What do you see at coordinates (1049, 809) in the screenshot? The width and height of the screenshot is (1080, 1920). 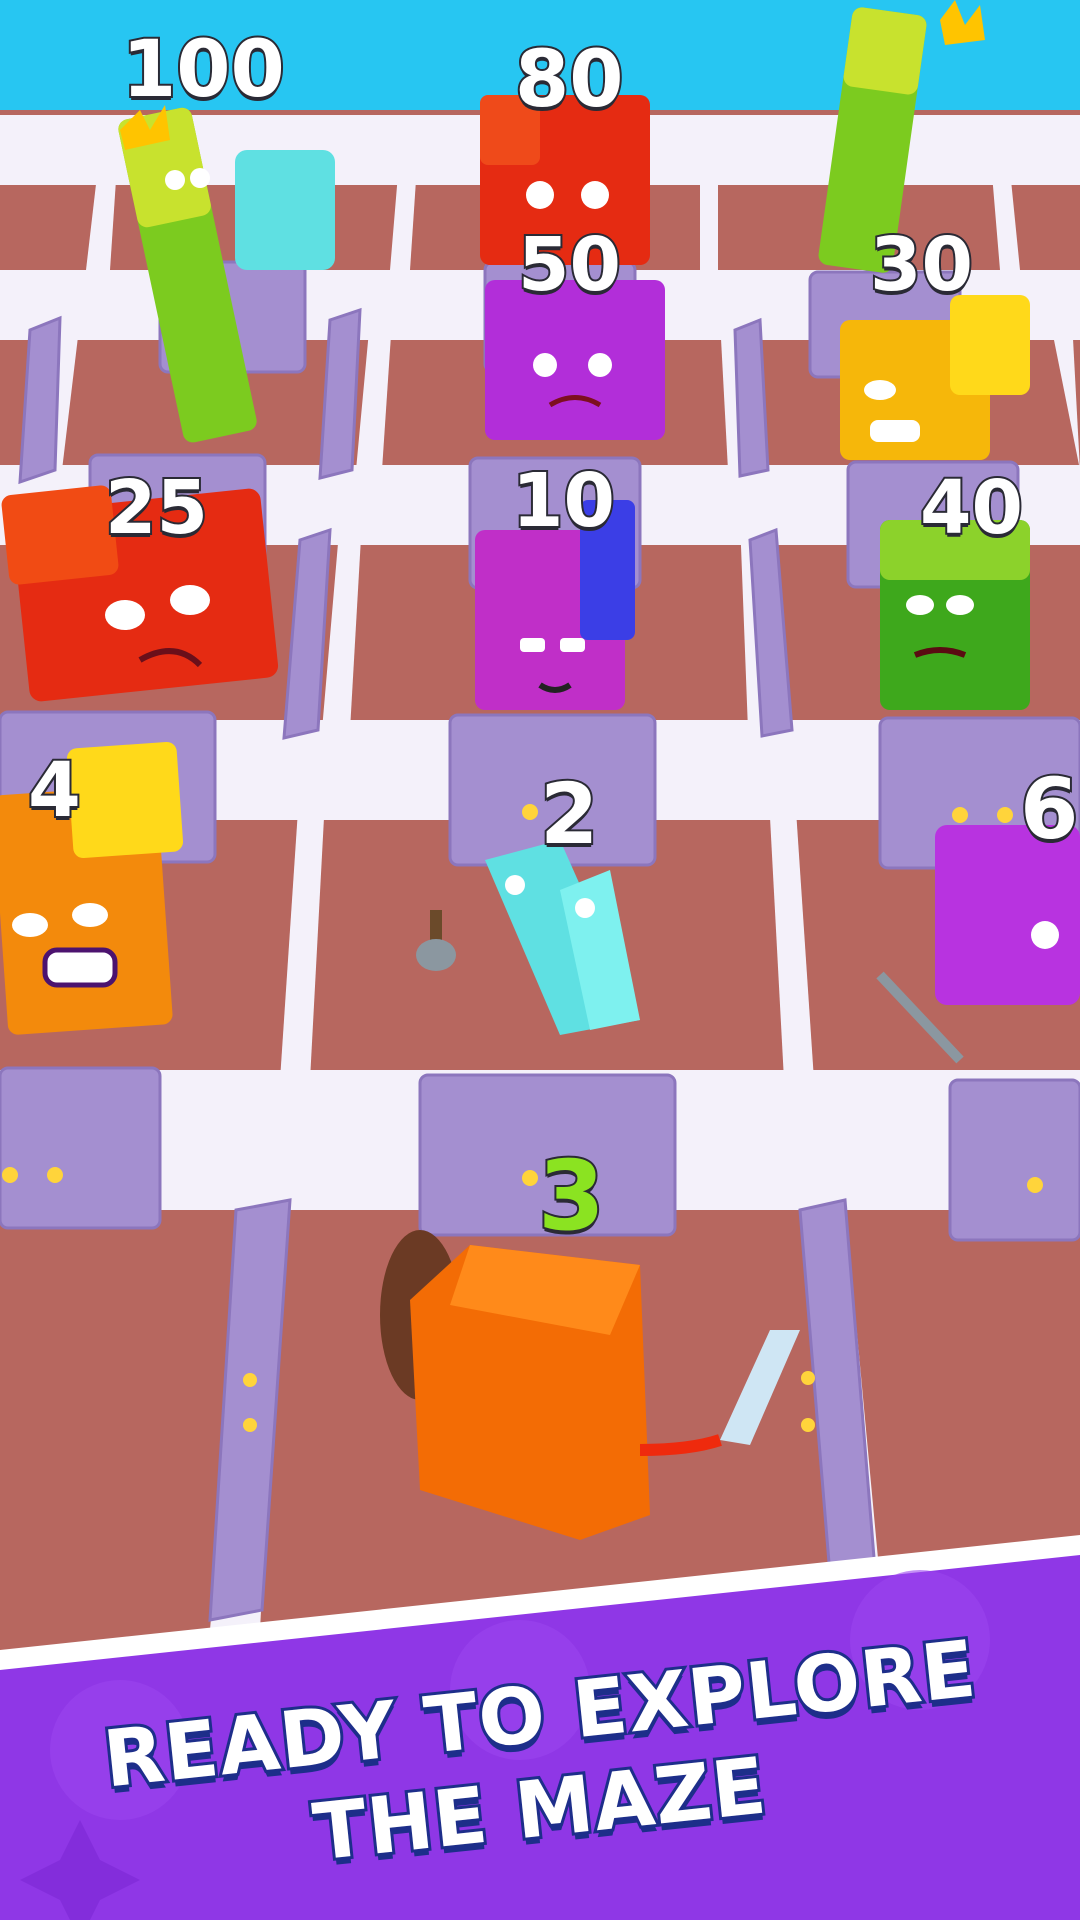 I see `number-label-6: 6` at bounding box center [1049, 809].